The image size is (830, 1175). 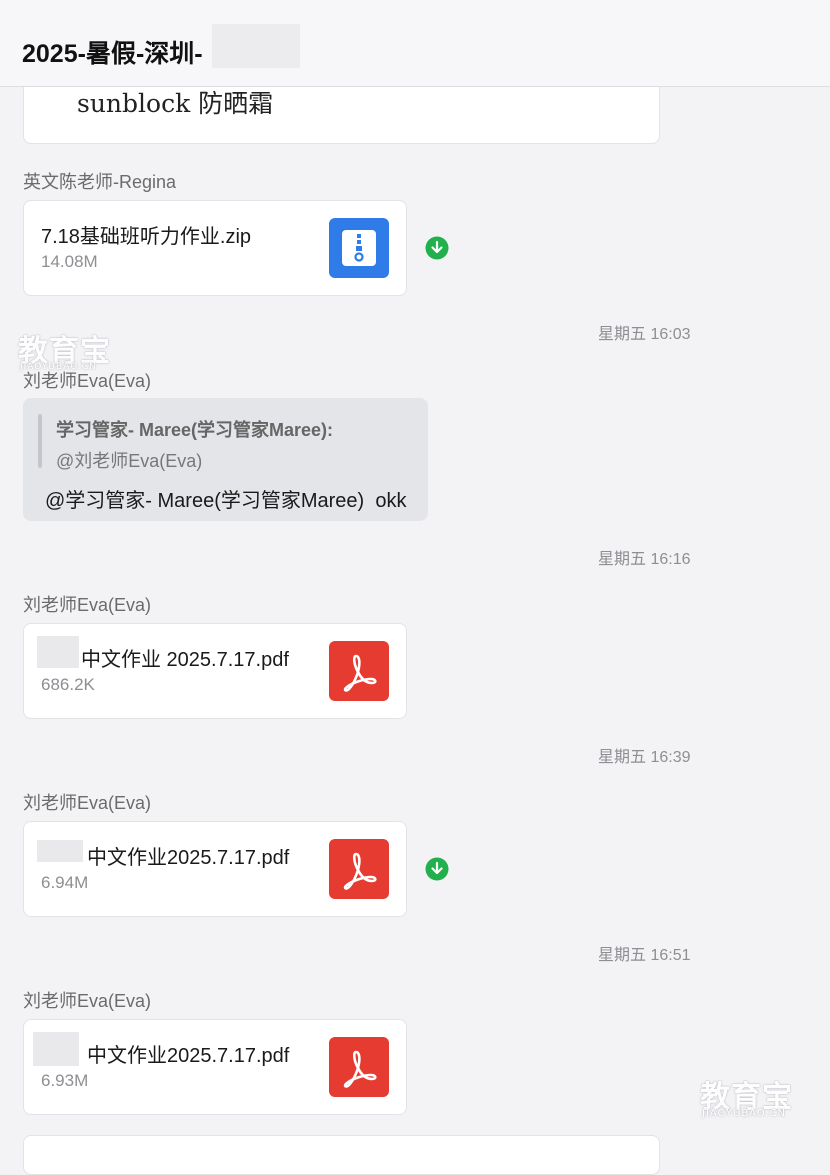 I want to click on next-message-card, so click(x=341, y=1155).